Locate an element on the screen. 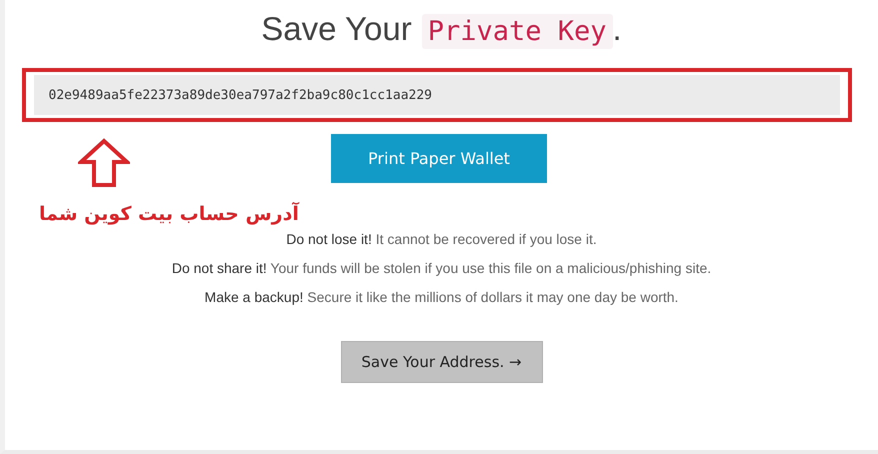 The image size is (878, 454). title-text: Save Your is located at coordinates (336, 29).